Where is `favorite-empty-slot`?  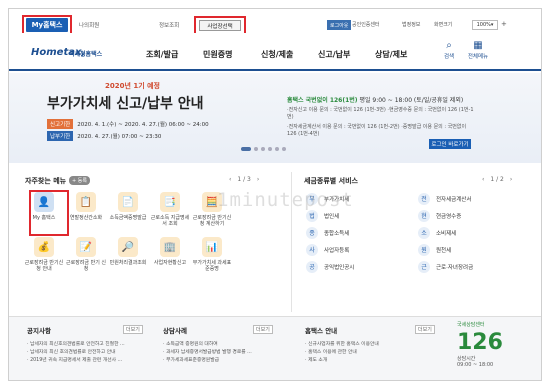 favorite-empty-slot is located at coordinates (254, 254).